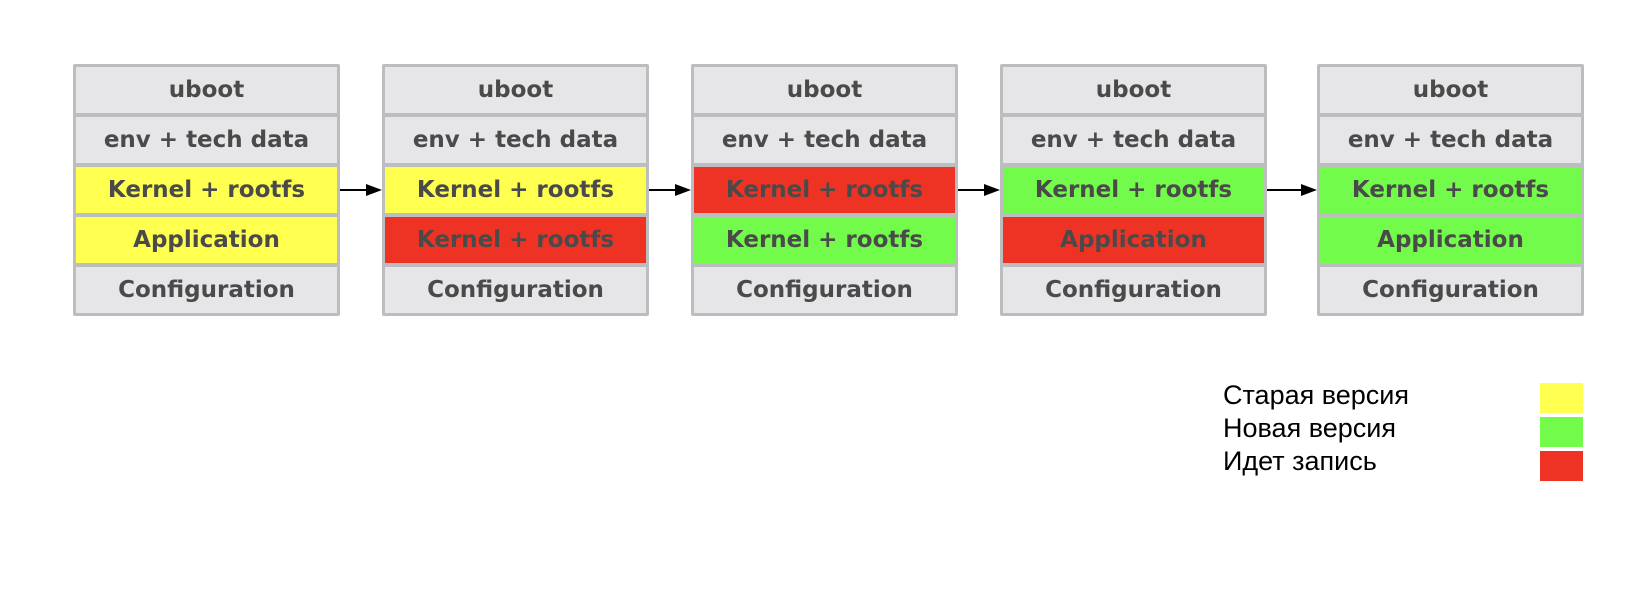 This screenshot has width=1650, height=602. Describe the element at coordinates (1561, 466) in the screenshot. I see `legend-swatch-writing` at that location.